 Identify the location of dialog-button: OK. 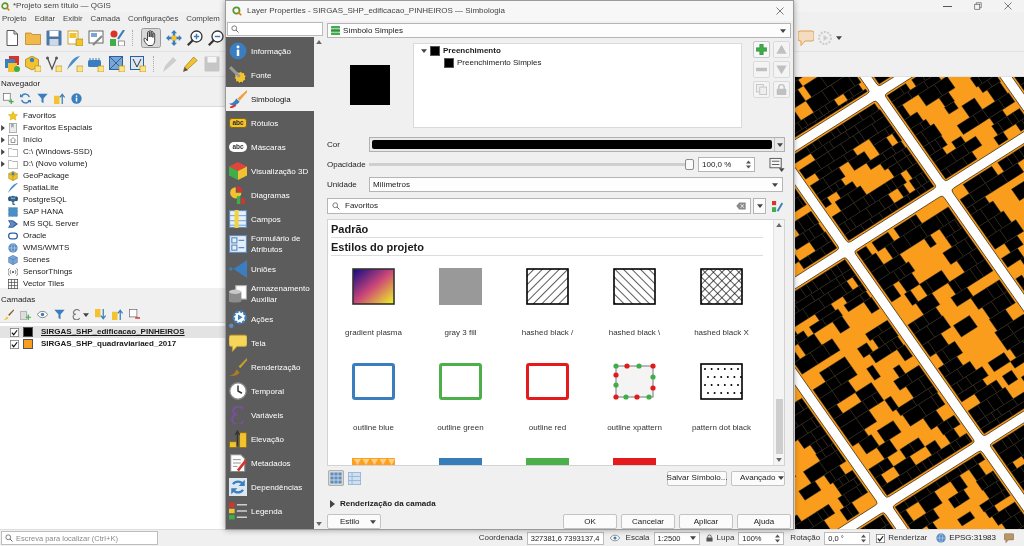
(590, 521).